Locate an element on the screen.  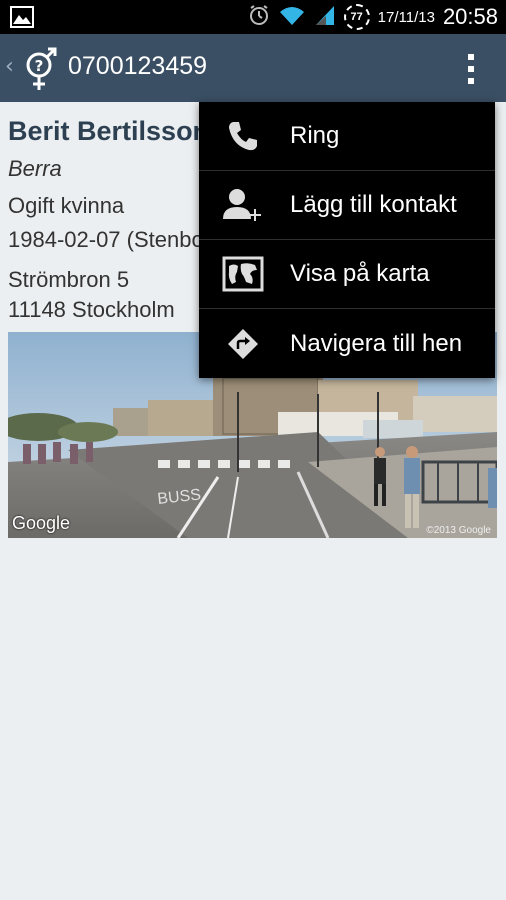
overflow-menu-icon is located at coordinates (471, 69).